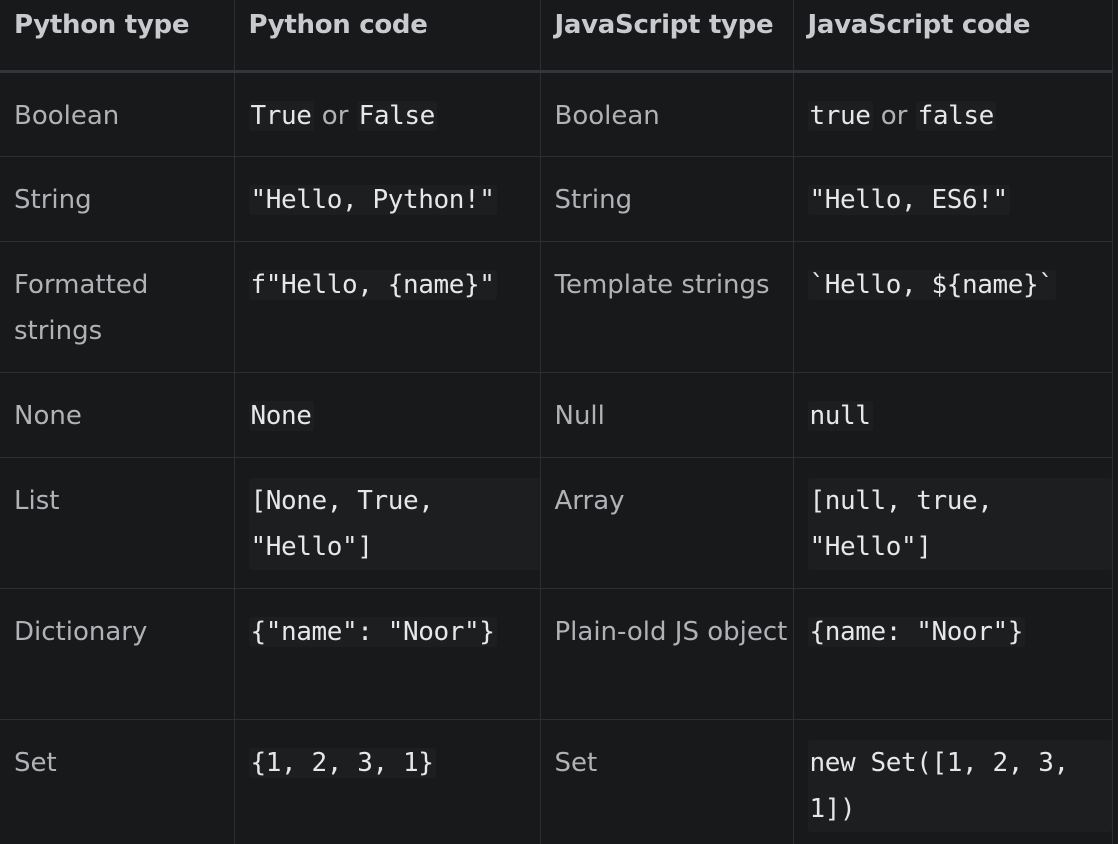 The width and height of the screenshot is (1118, 844). Describe the element at coordinates (667, 36) in the screenshot. I see `header-javascript-type: JavaScript type` at that location.